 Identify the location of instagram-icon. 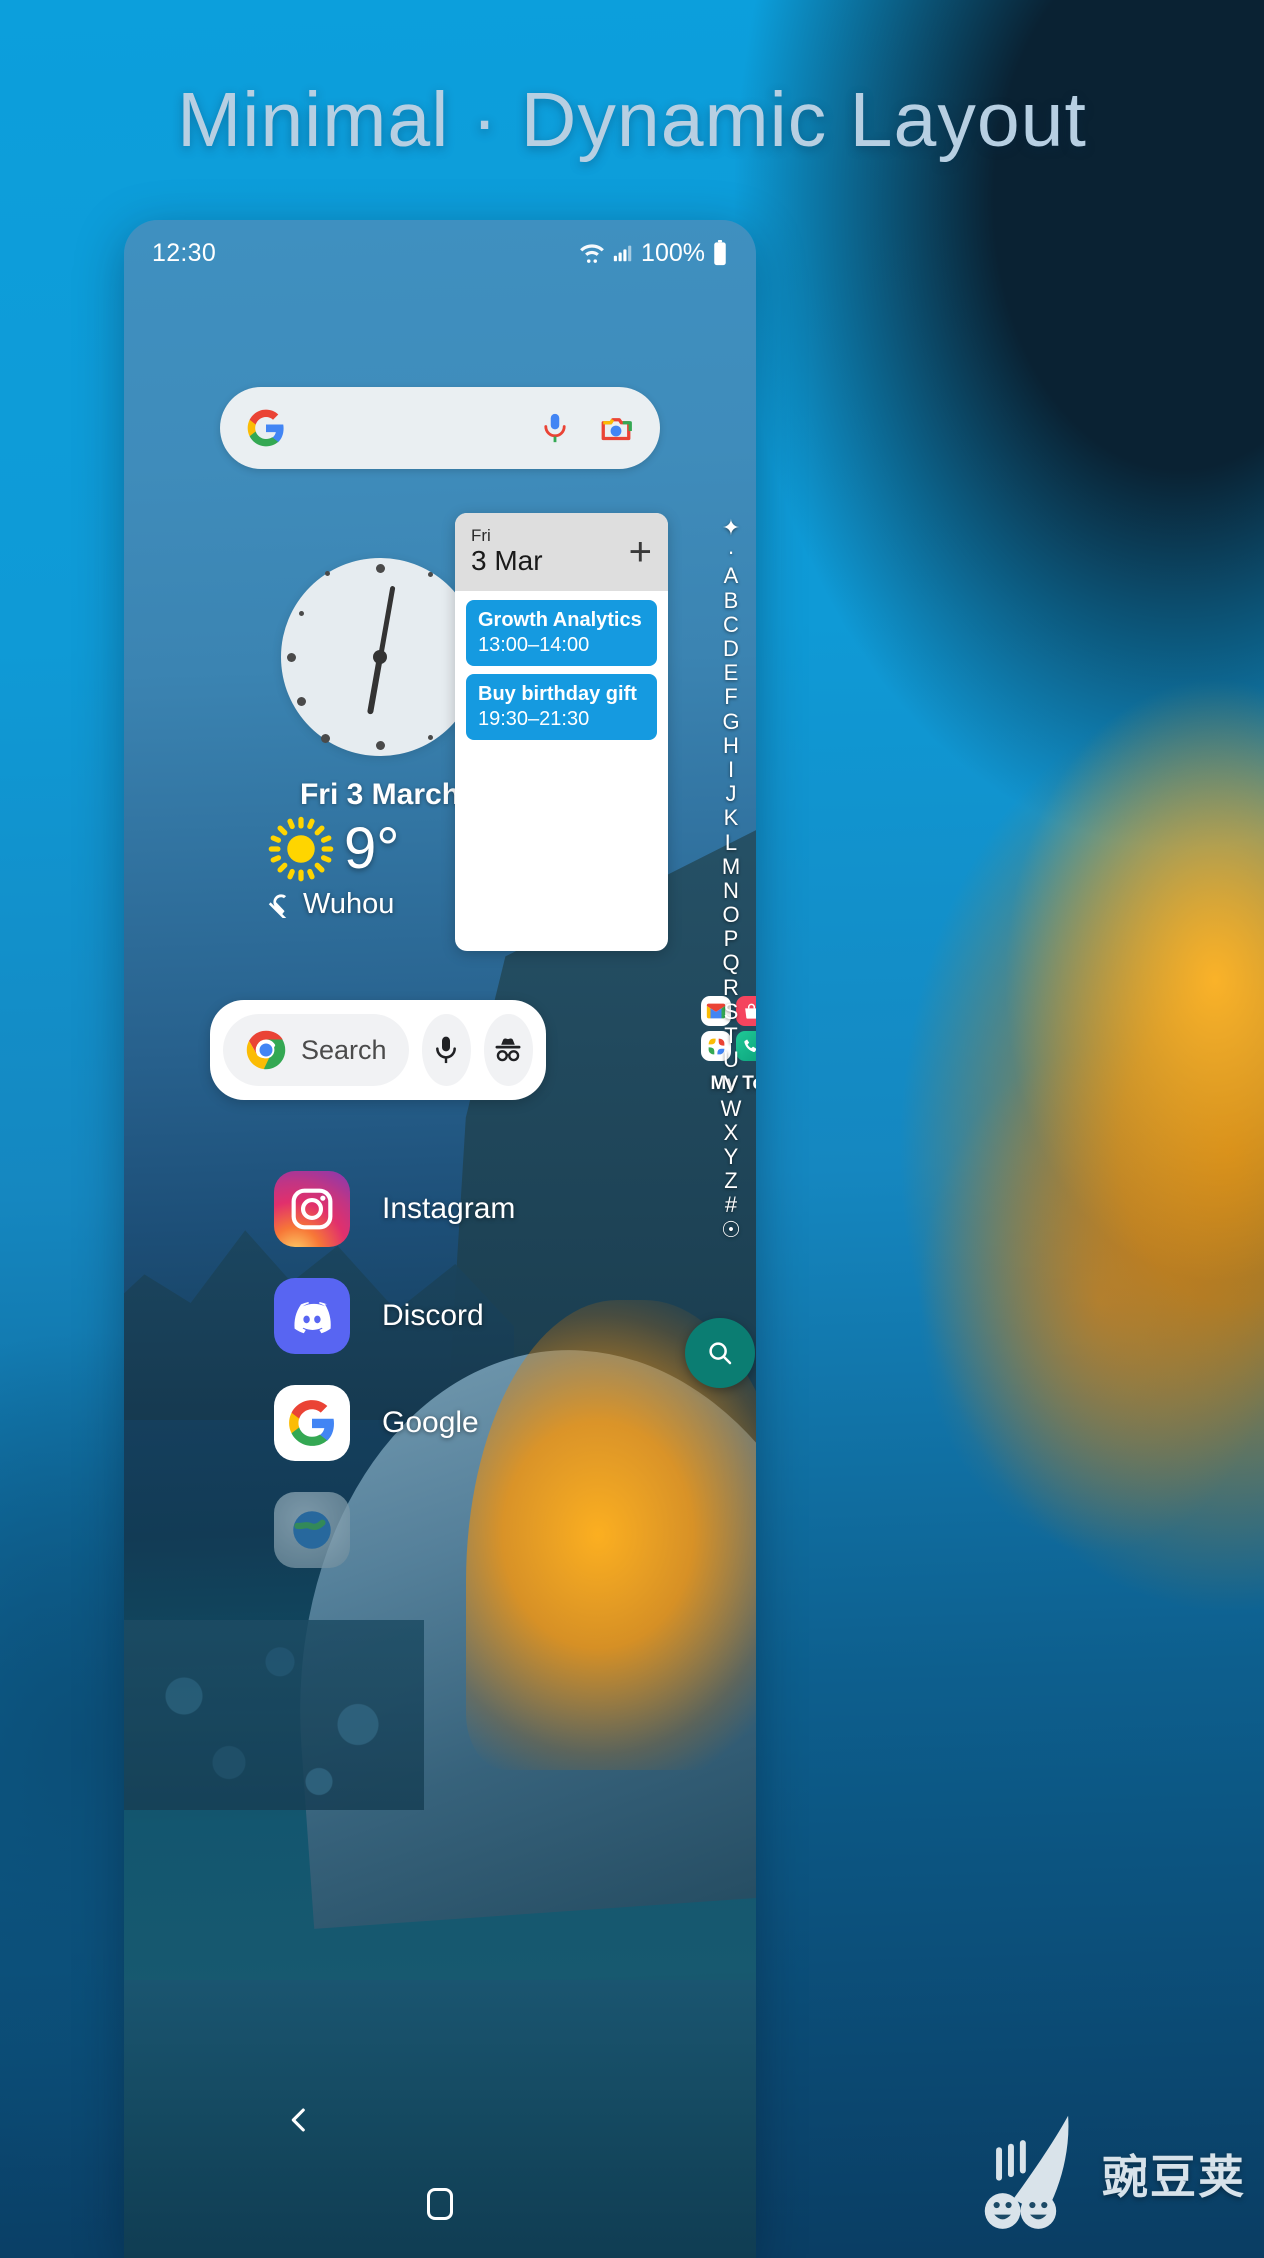
(312, 1208).